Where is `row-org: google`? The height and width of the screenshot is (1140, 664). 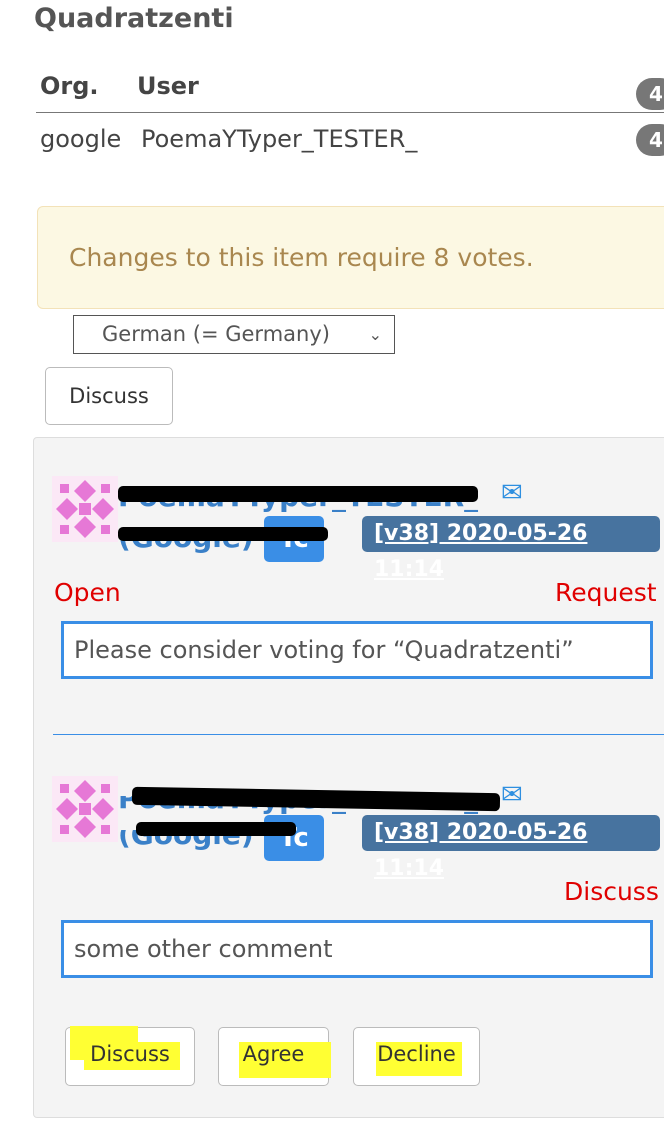
row-org: google is located at coordinates (81, 139).